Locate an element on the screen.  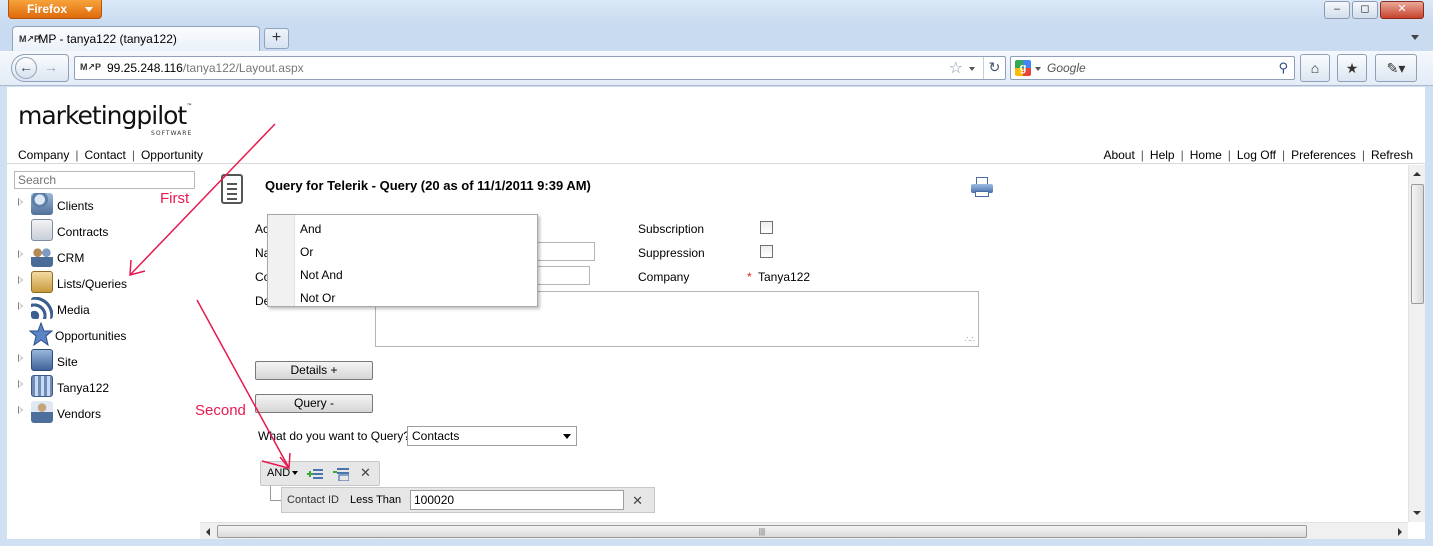
tab-title: MP - tanya122 (tanya122) is located at coordinates (107, 39).